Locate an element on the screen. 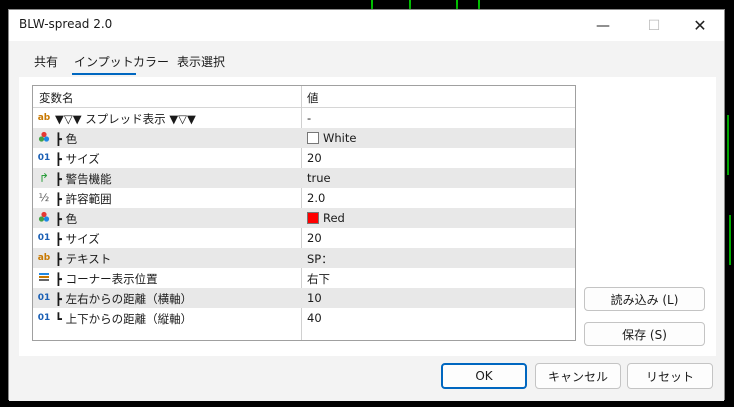 The image size is (734, 407). minimize-button: — is located at coordinates (603, 25).